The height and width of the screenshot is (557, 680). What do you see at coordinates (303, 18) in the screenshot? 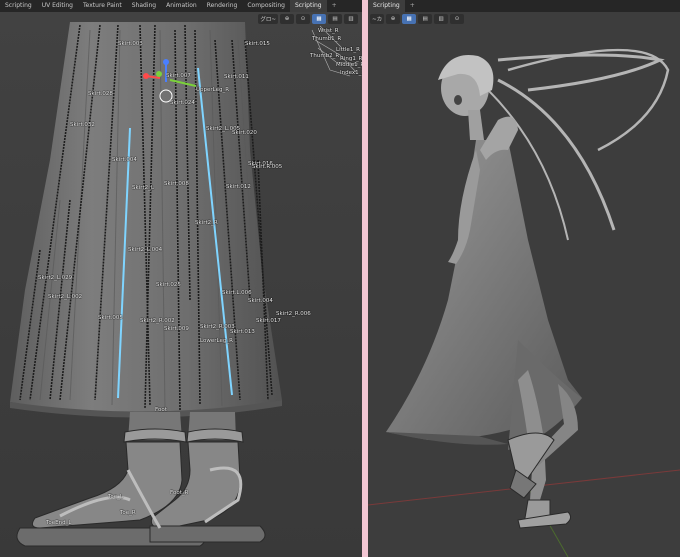
I see `snap-icon: ⊙` at bounding box center [303, 18].